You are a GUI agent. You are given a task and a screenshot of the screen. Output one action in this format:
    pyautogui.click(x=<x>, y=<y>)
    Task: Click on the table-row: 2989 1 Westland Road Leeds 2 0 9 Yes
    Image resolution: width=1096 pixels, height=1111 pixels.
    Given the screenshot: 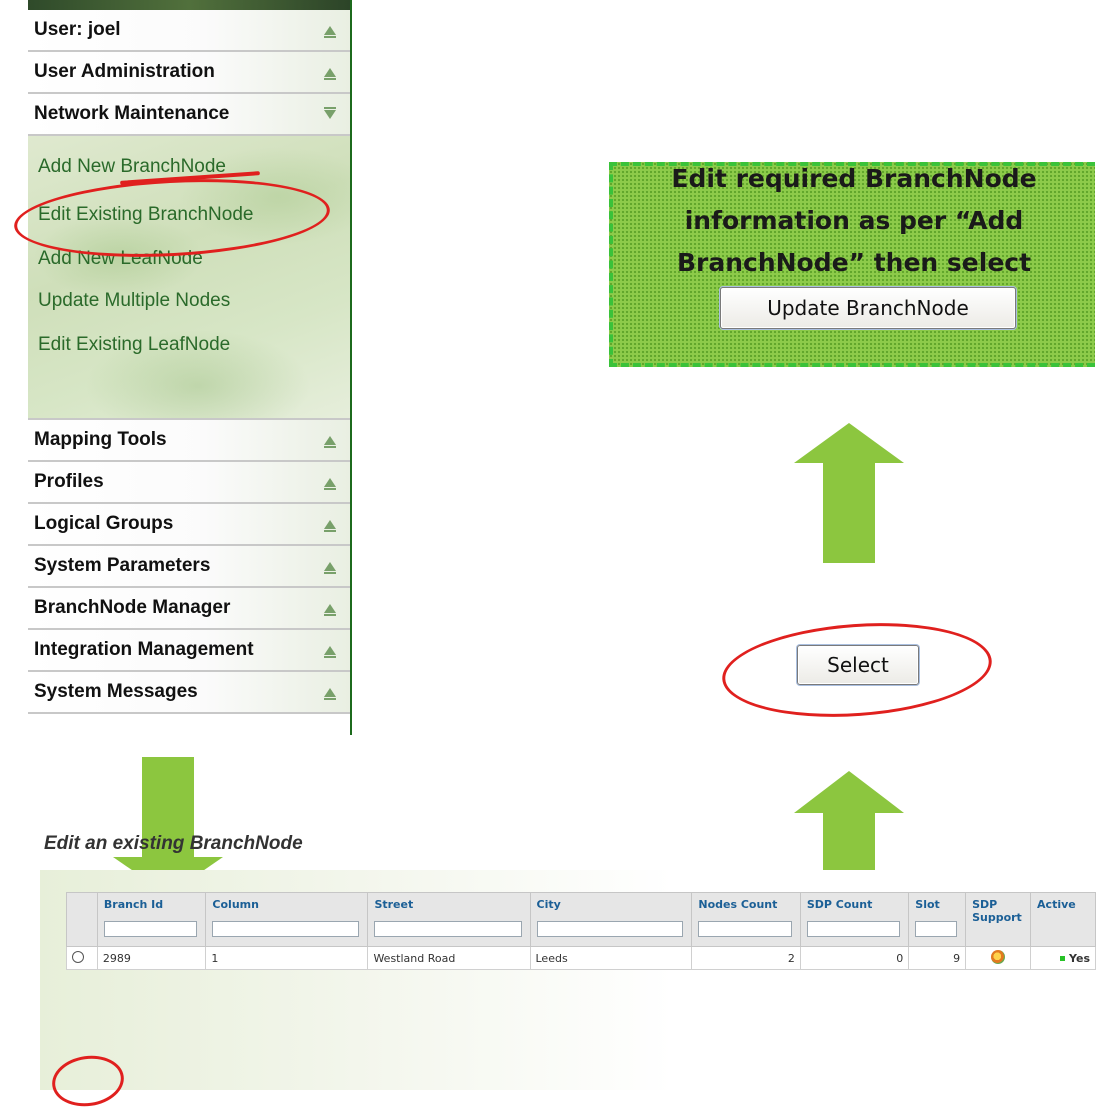 What is the action you would take?
    pyautogui.click(x=581, y=958)
    